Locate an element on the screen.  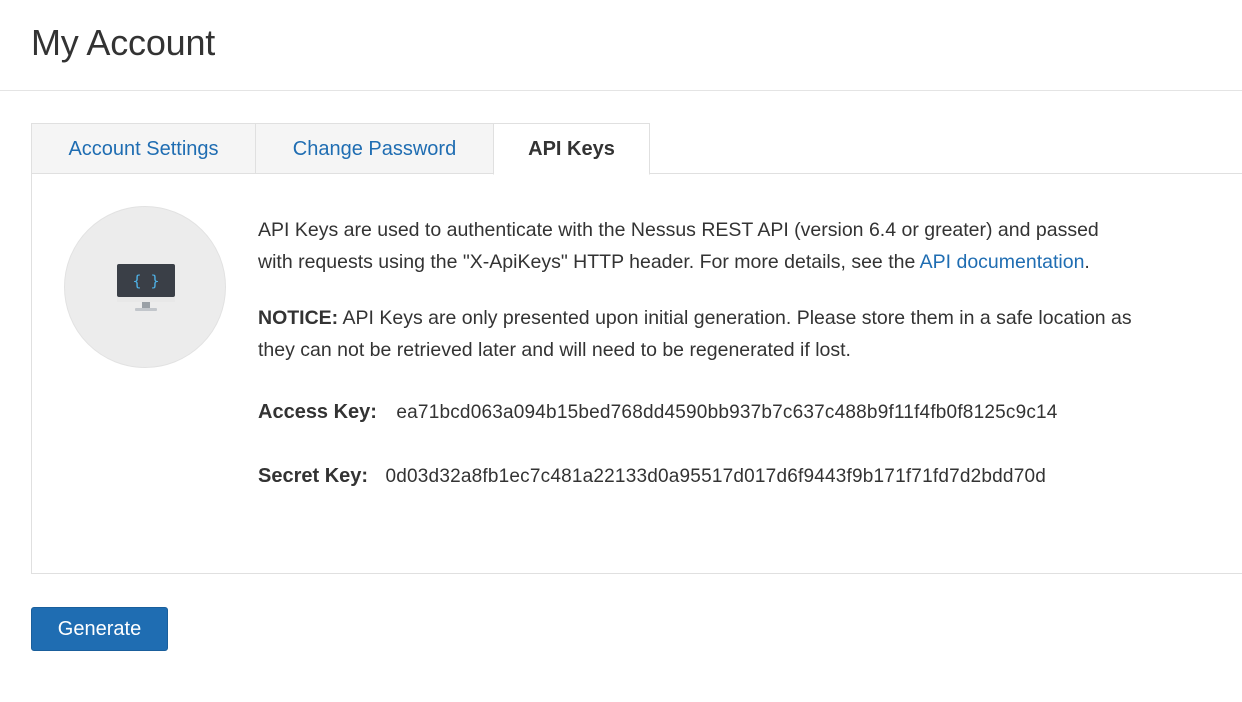
tab-api-keys: API Keys is located at coordinates (571, 149).